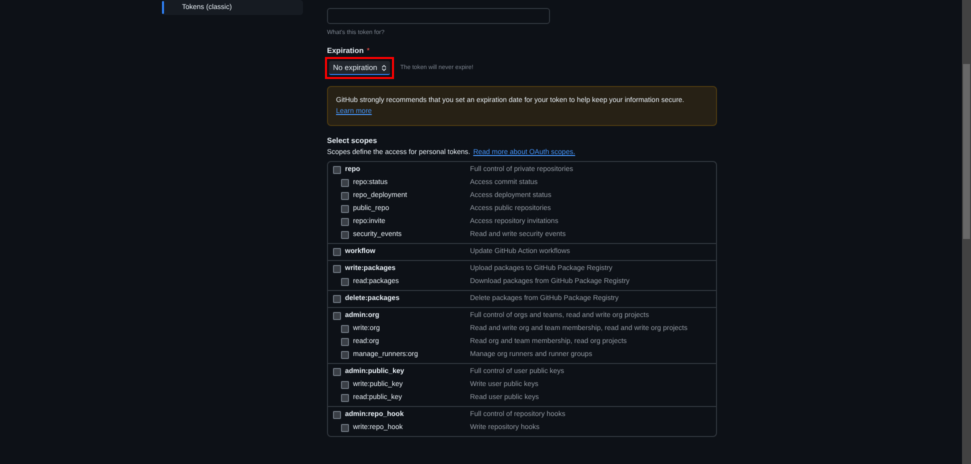 The image size is (971, 464). What do you see at coordinates (966, 232) in the screenshot?
I see `scrollbar` at bounding box center [966, 232].